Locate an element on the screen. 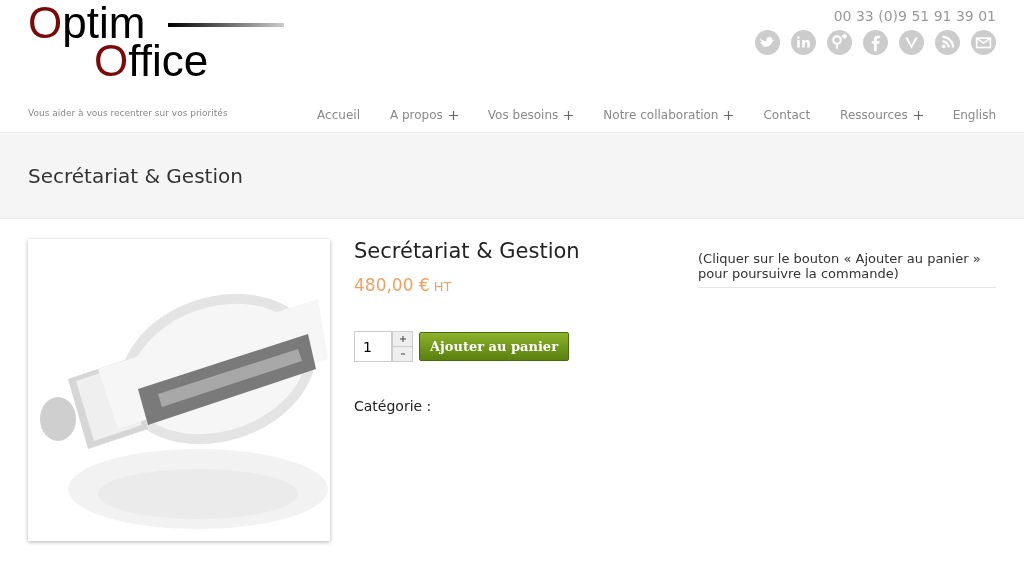 This screenshot has width=1024, height=581. increment-button is located at coordinates (402, 339).